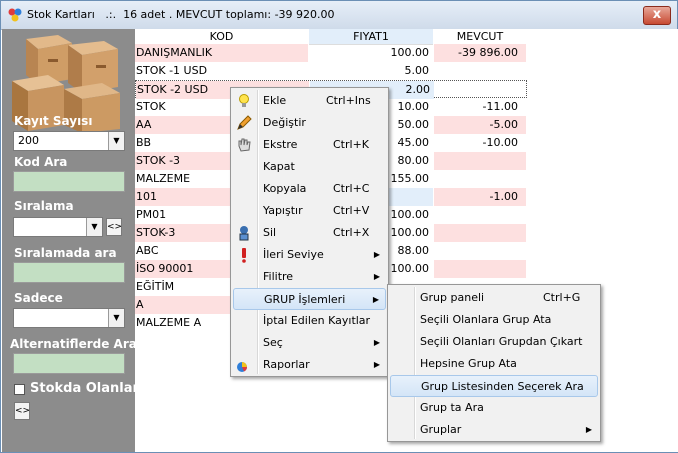 Image resolution: width=678 pixels, height=453 pixels. I want to click on hand-icon, so click(244, 145).